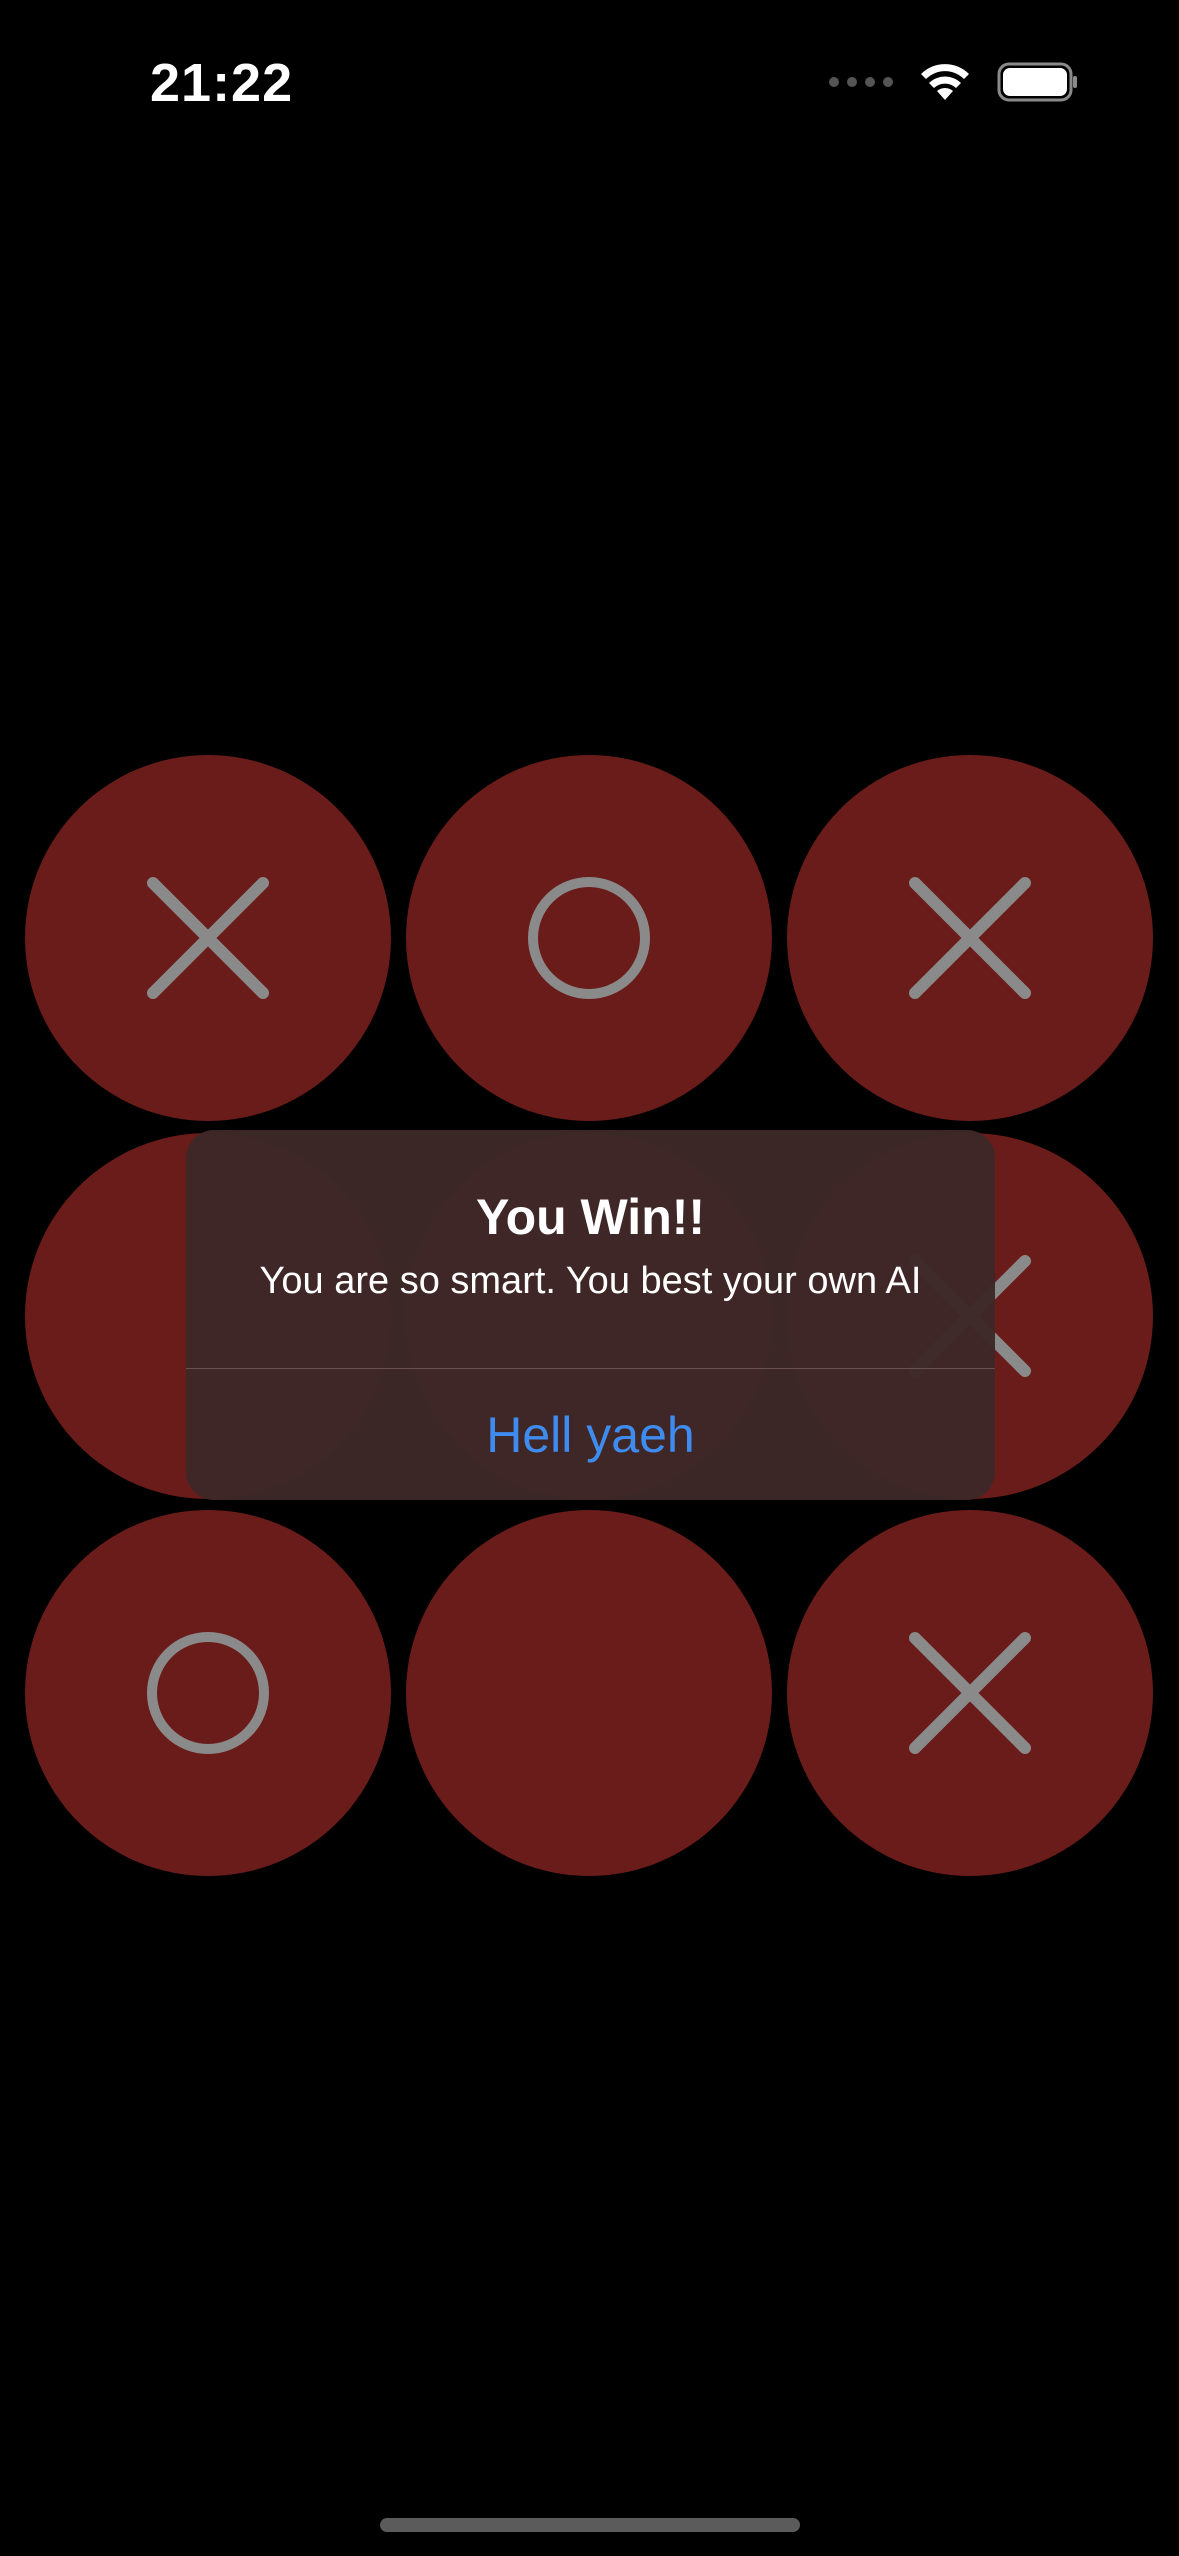 This screenshot has width=1179, height=2556. Describe the element at coordinates (590, 2525) in the screenshot. I see `home-indicator` at that location.